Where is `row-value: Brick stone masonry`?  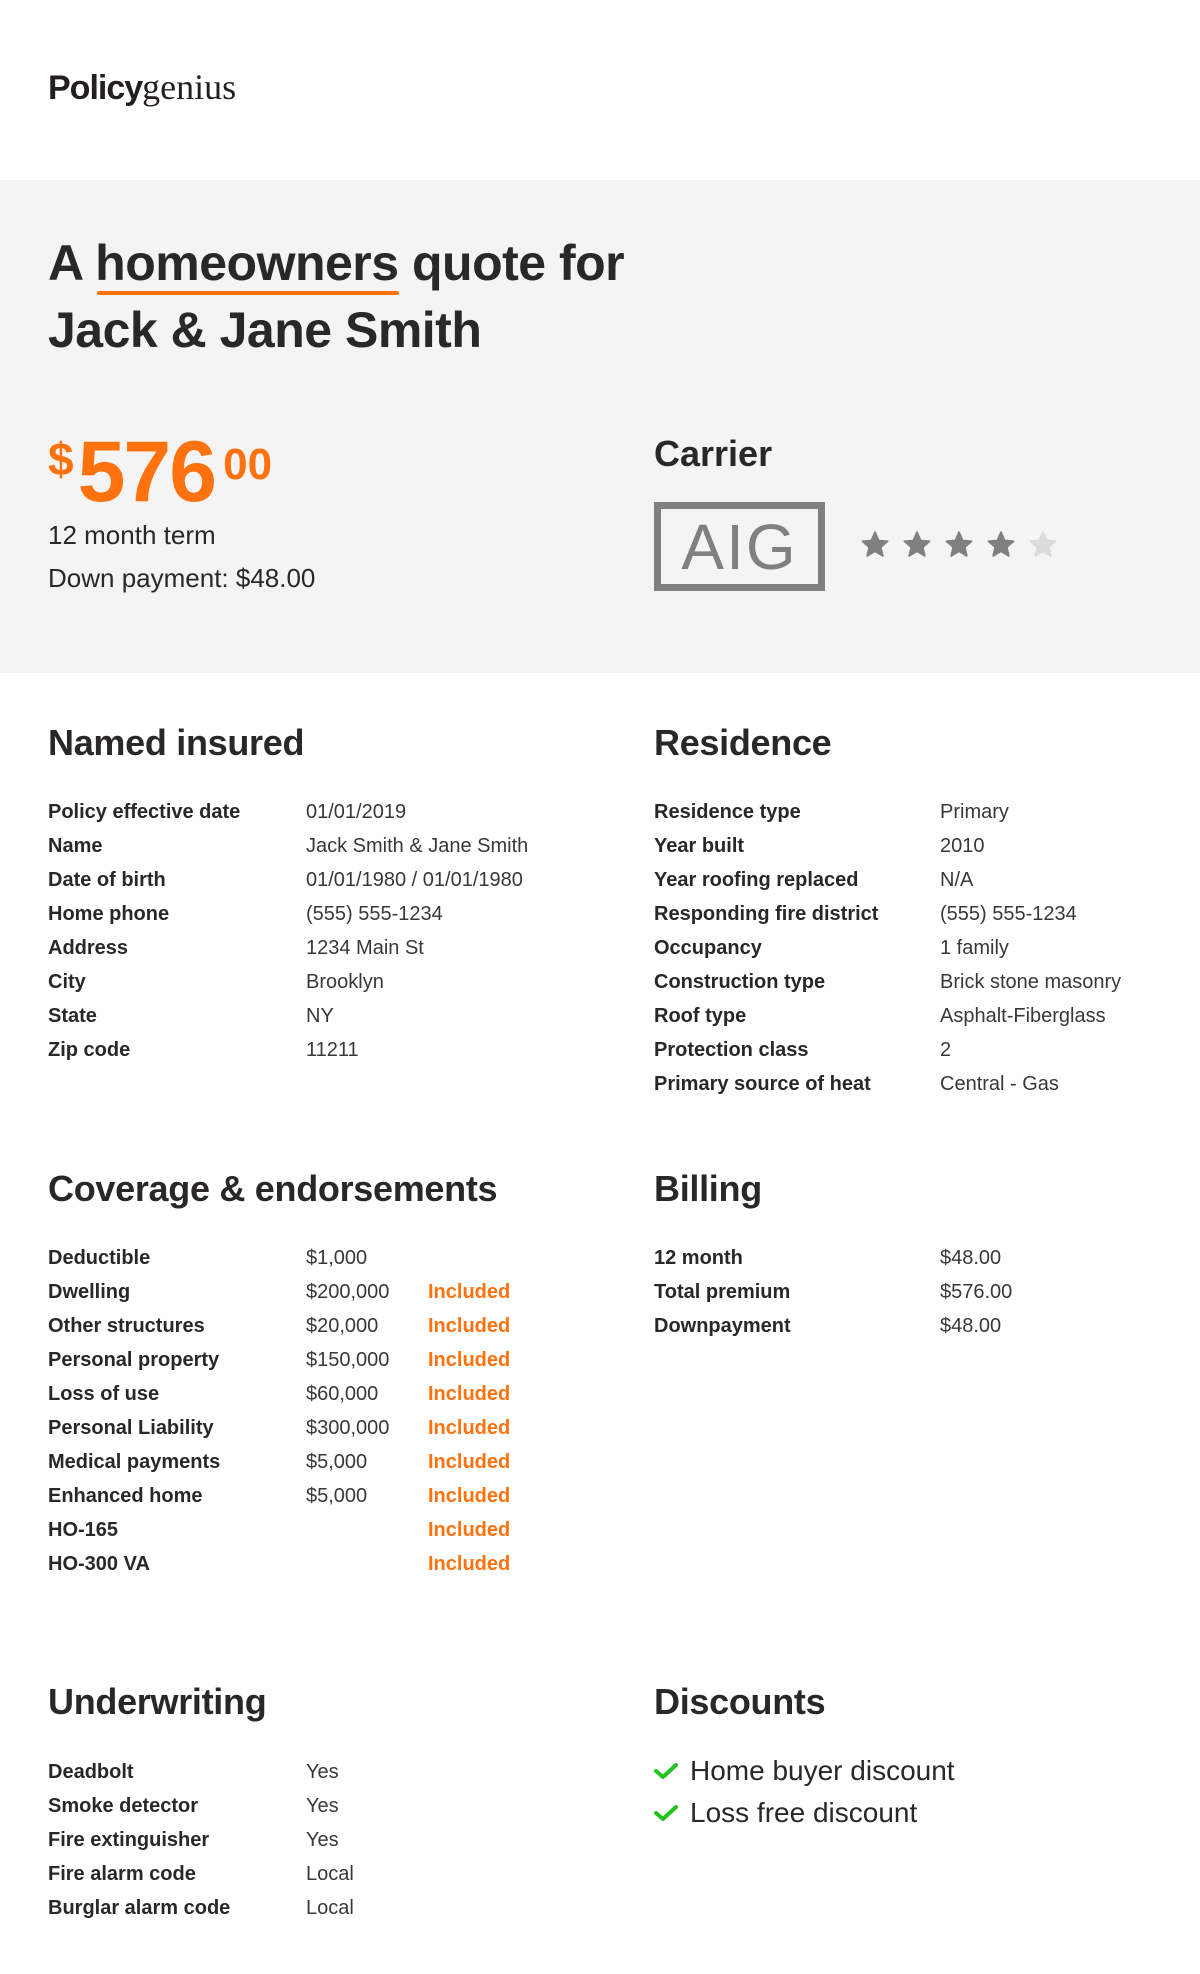
row-value: Brick stone masonry is located at coordinates (1031, 982).